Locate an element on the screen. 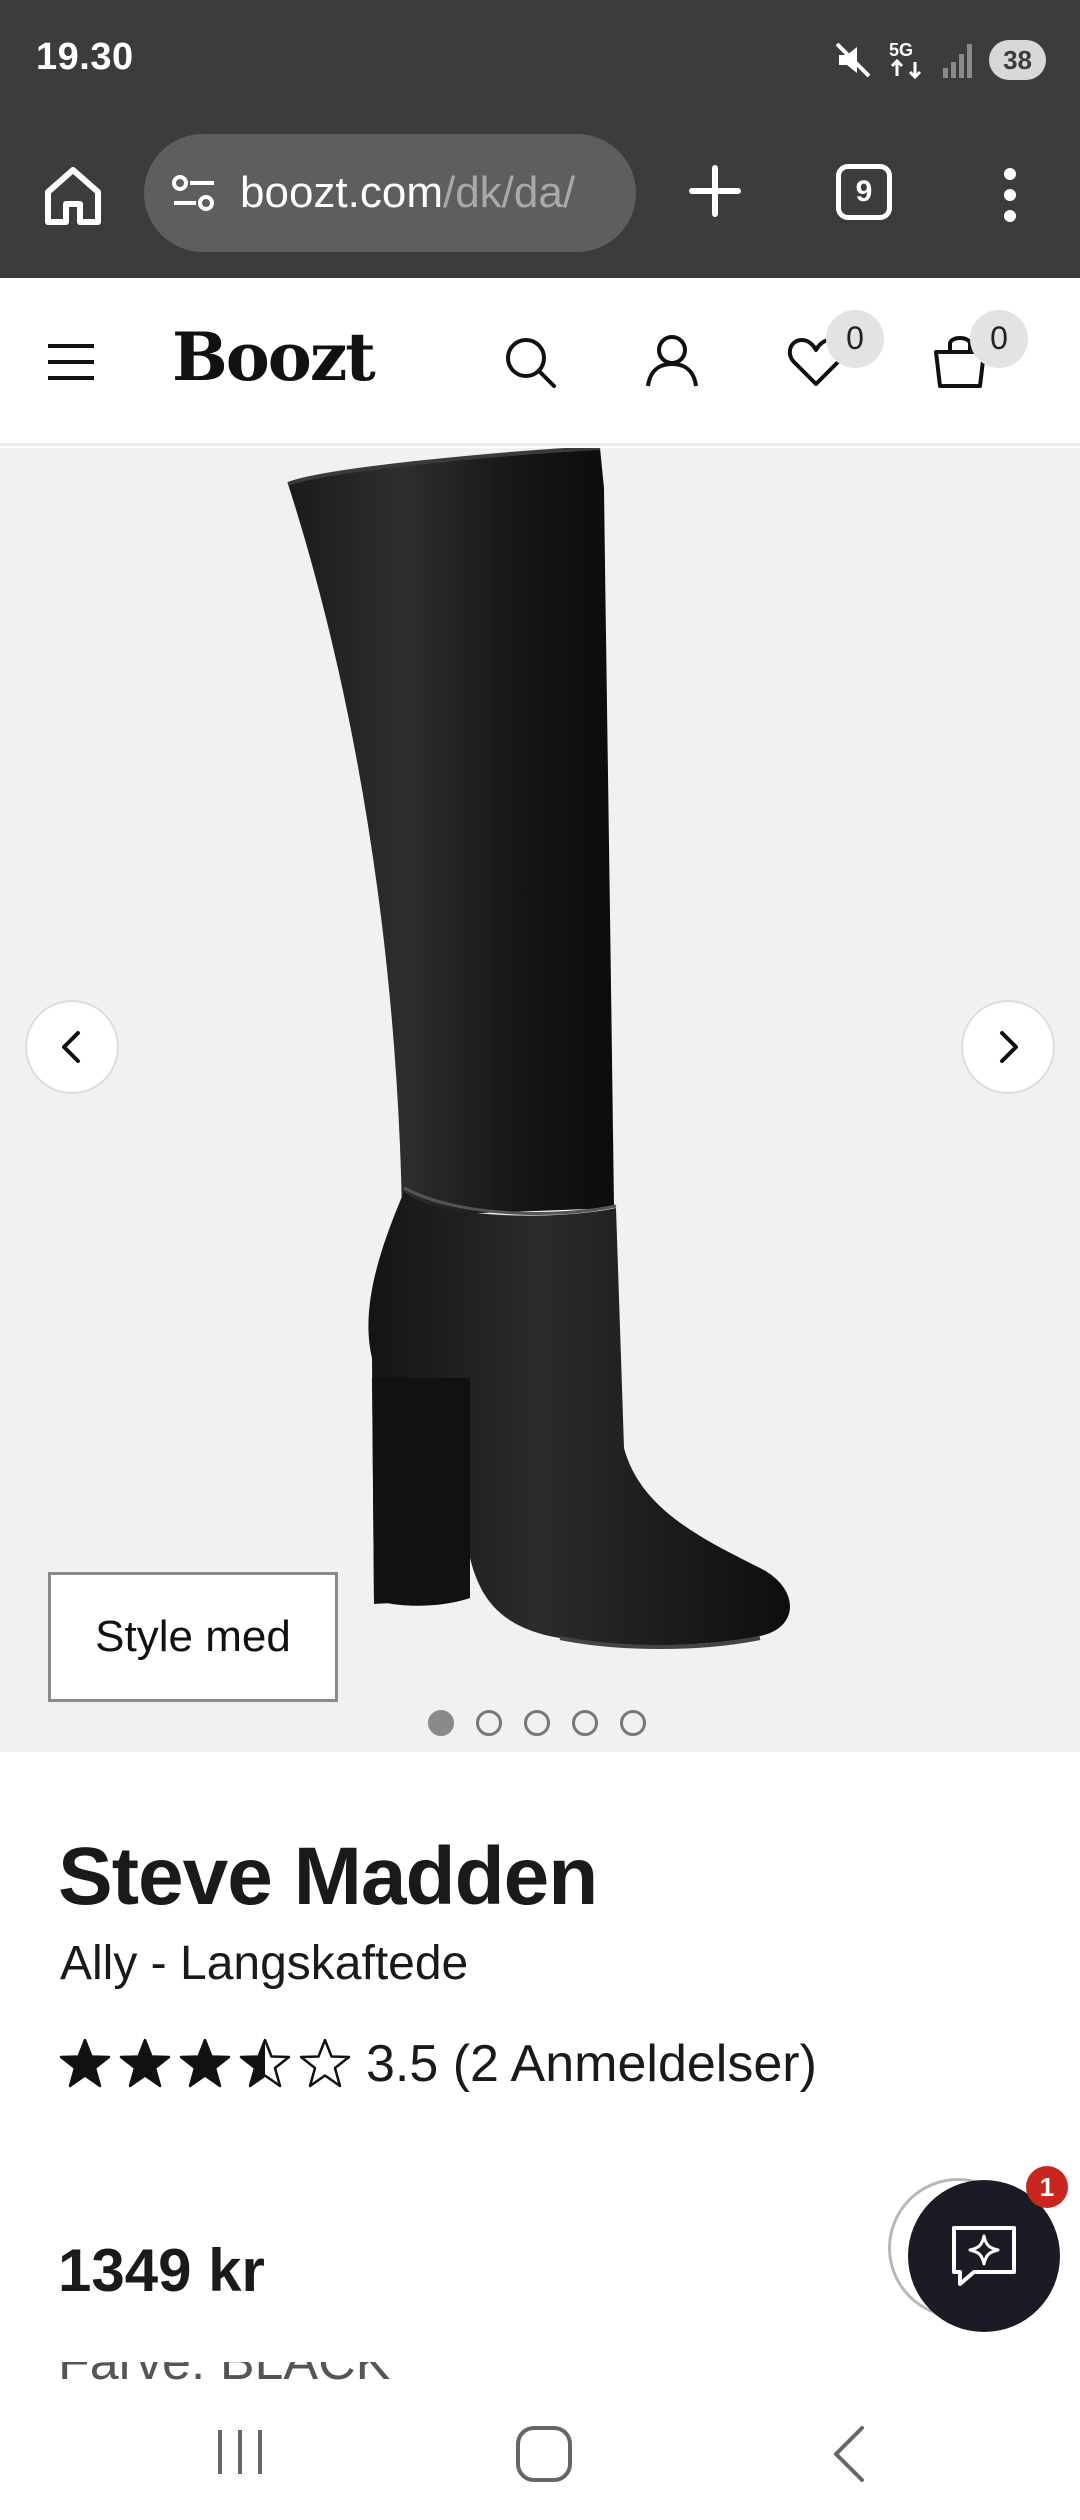  menu-icon is located at coordinates (71, 362).